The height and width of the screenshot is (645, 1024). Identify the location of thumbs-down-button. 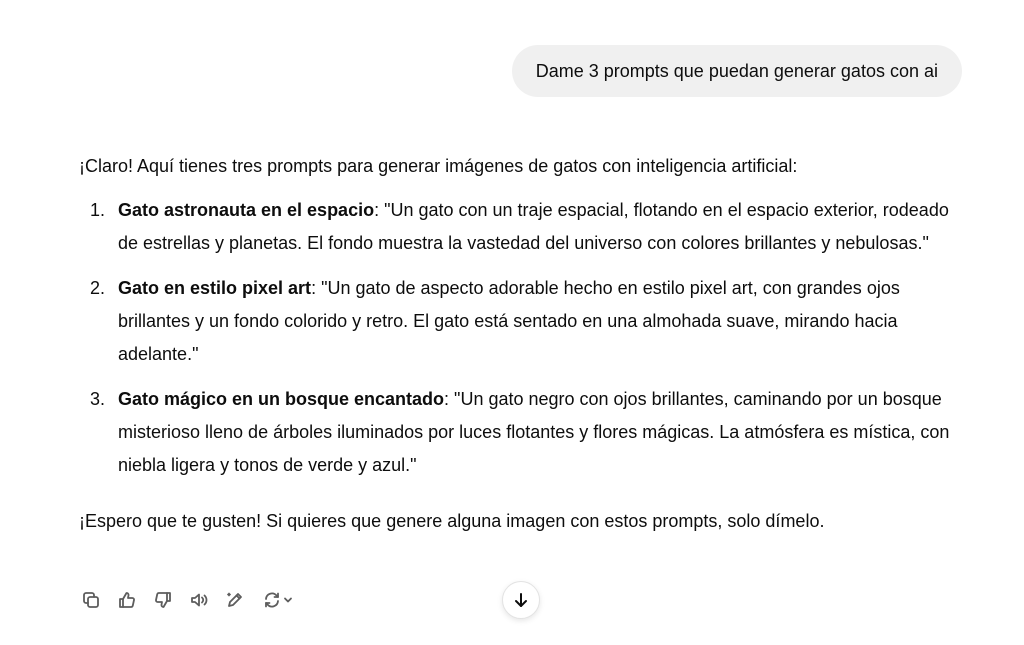
(163, 600).